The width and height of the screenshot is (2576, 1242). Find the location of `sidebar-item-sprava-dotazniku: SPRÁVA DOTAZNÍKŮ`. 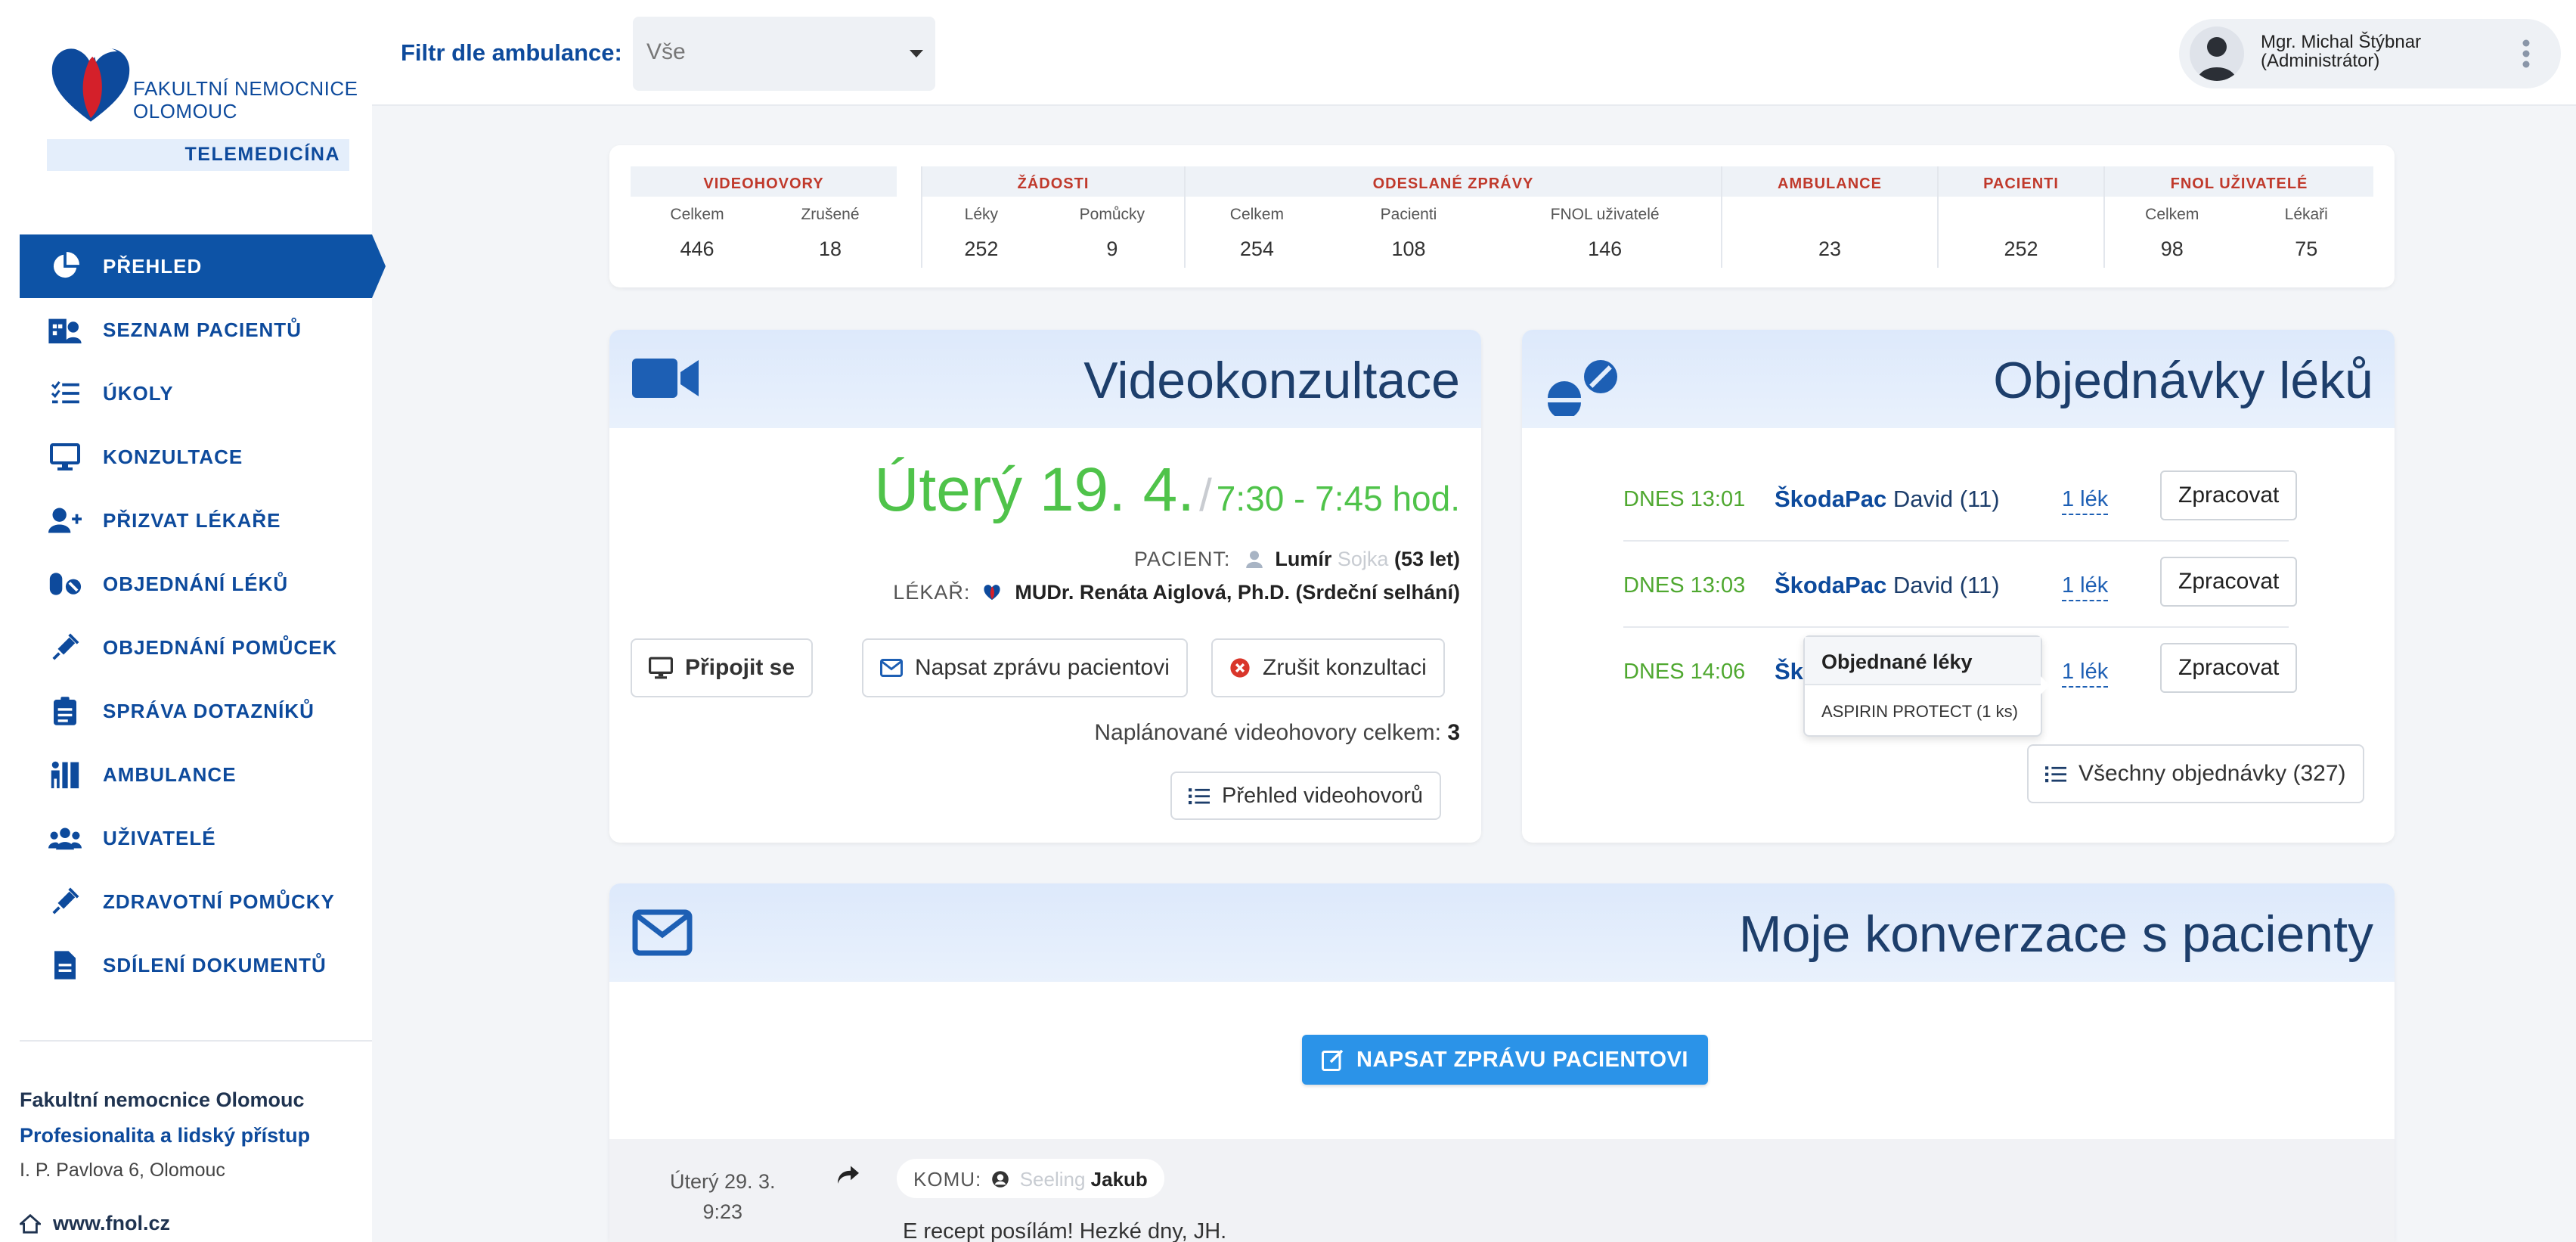

sidebar-item-sprava-dotazniku: SPRÁVA DOTAZNÍKŮ is located at coordinates (196, 711).